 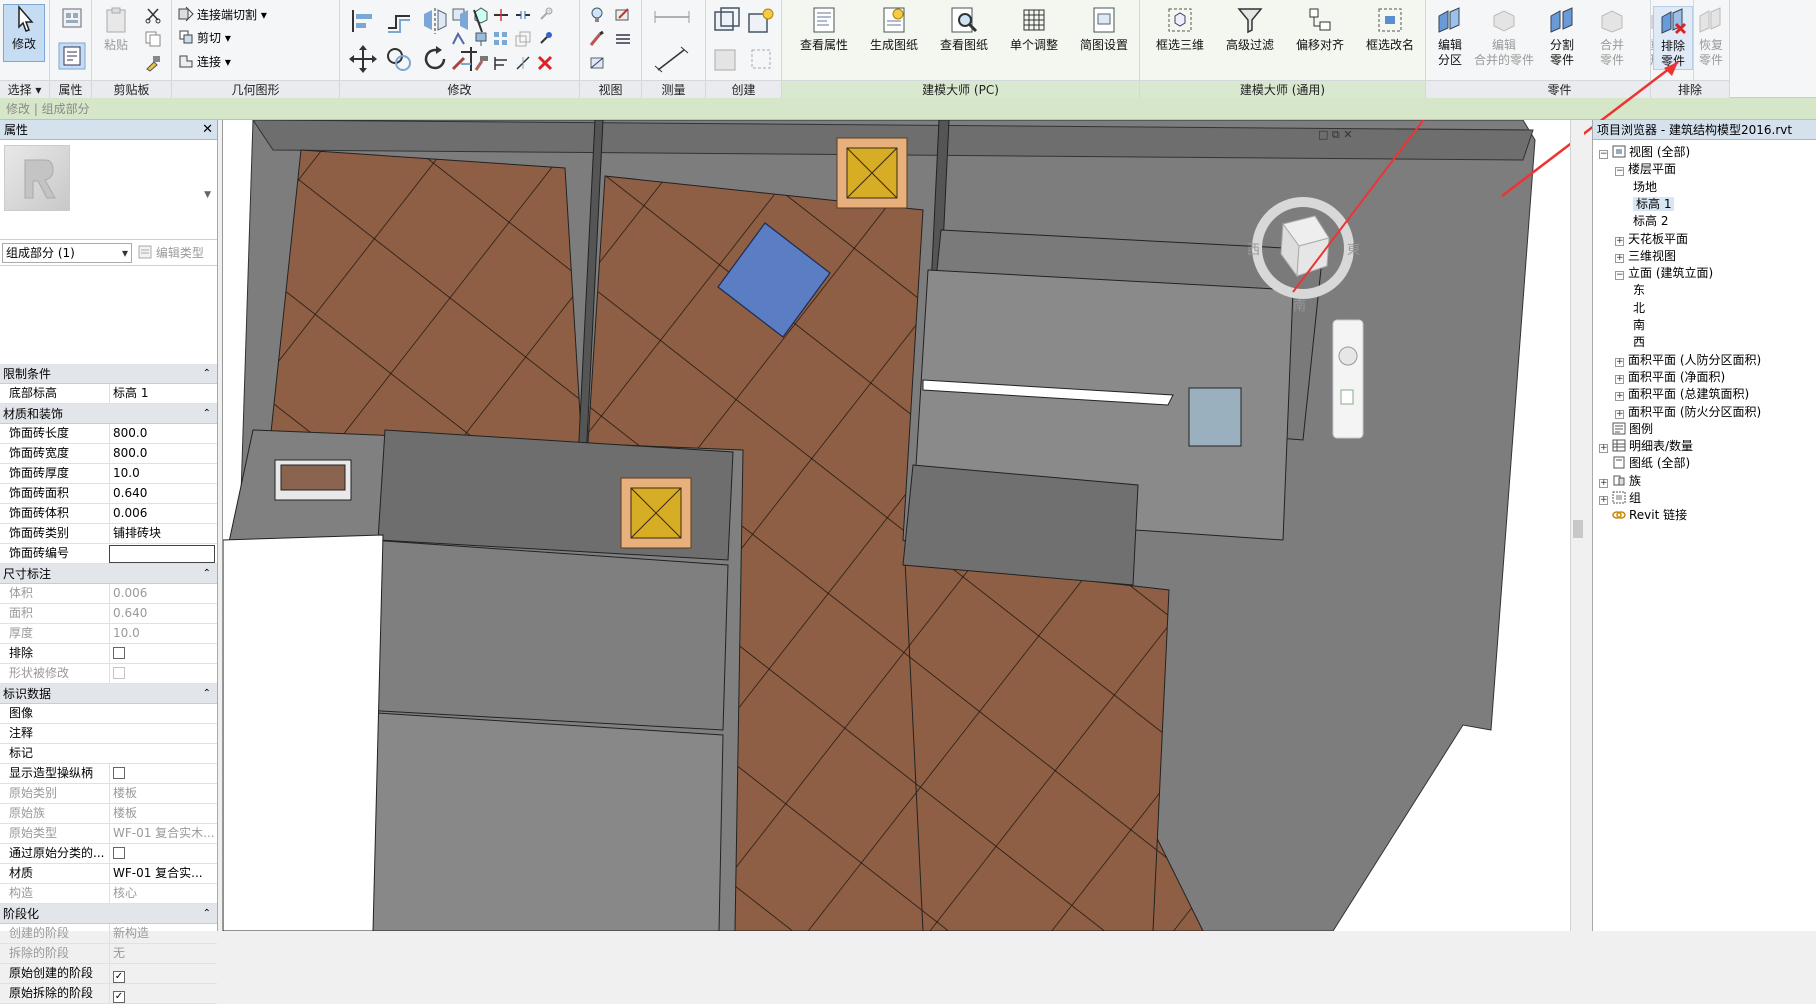 What do you see at coordinates (872, 173) in the screenshot?
I see `column-top` at bounding box center [872, 173].